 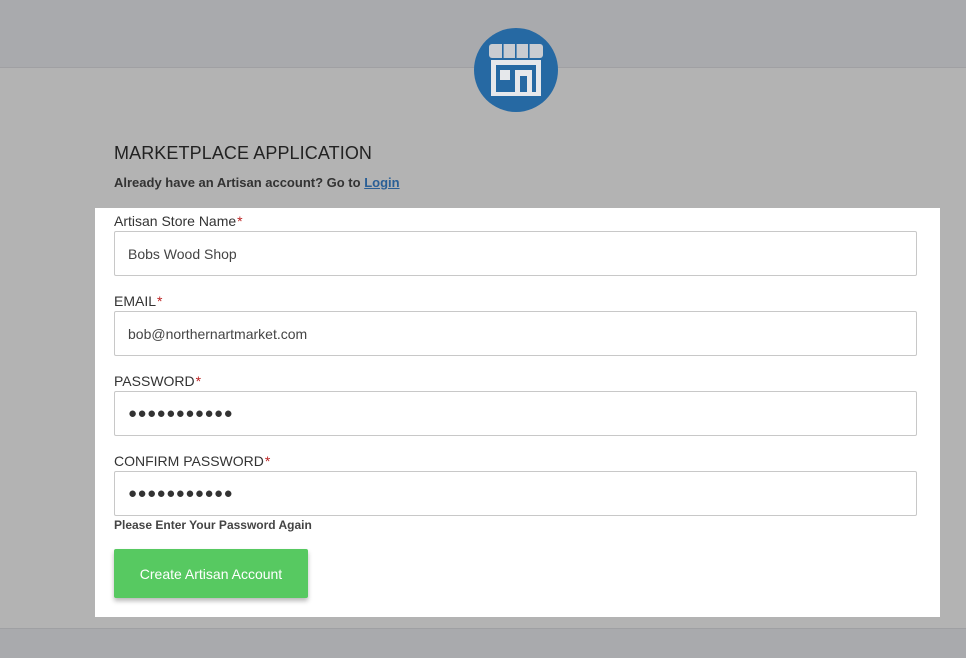 I want to click on password-input, so click(x=515, y=413).